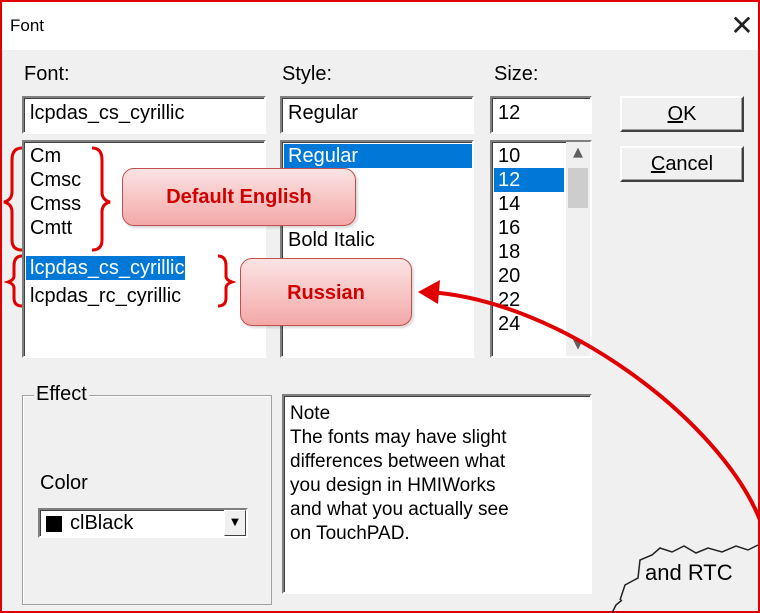  What do you see at coordinates (689, 572) in the screenshot?
I see `background-text: and RTC` at bounding box center [689, 572].